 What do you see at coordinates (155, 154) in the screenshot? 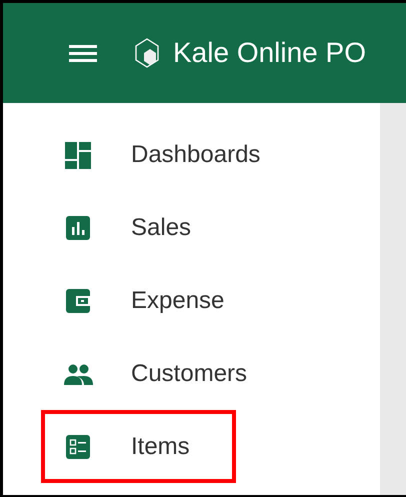
I see `sidebar-item: Dashboards` at bounding box center [155, 154].